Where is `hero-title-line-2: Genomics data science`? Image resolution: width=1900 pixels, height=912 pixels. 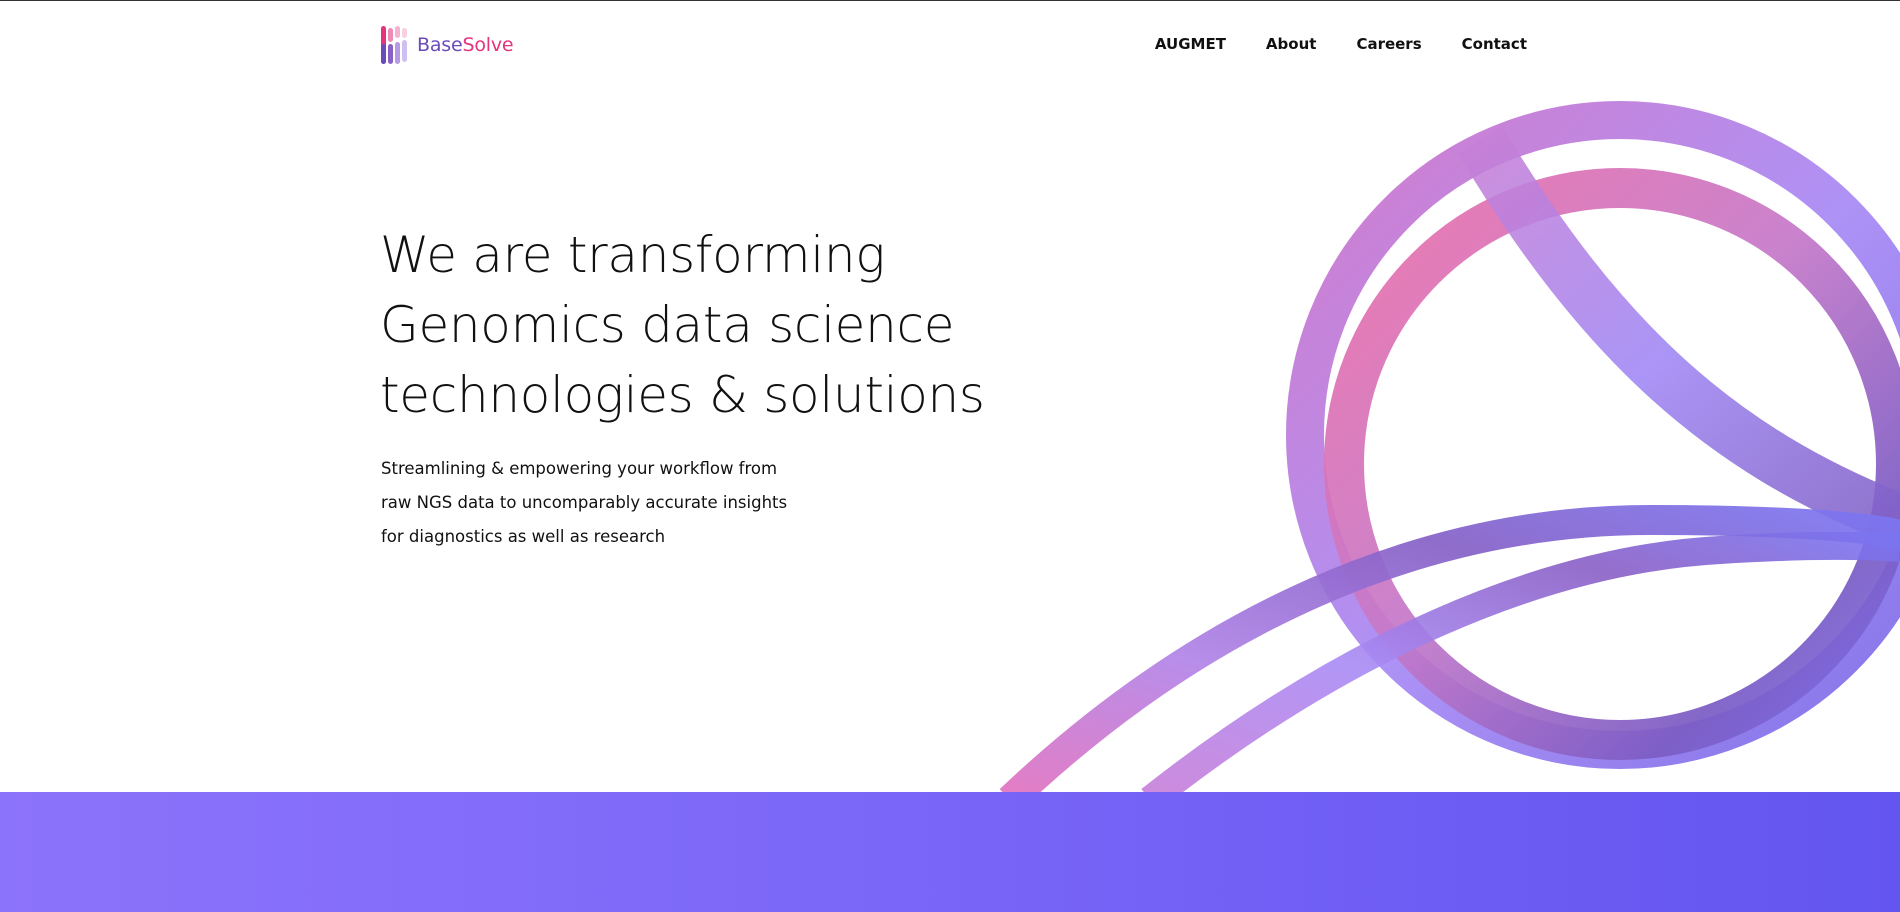
hero-title-line-2: Genomics data science is located at coordinates (667, 325).